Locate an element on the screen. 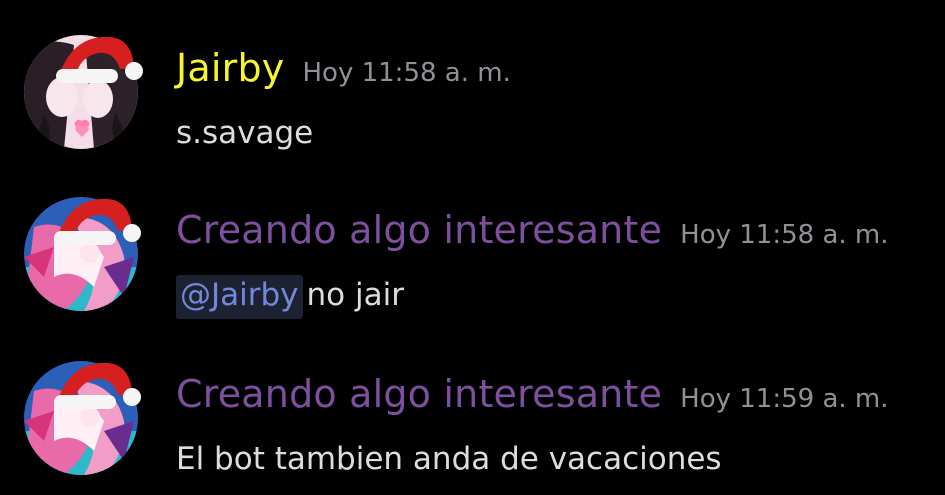 The image size is (945, 495). message-content: @Jairby no jair is located at coordinates (290, 297).